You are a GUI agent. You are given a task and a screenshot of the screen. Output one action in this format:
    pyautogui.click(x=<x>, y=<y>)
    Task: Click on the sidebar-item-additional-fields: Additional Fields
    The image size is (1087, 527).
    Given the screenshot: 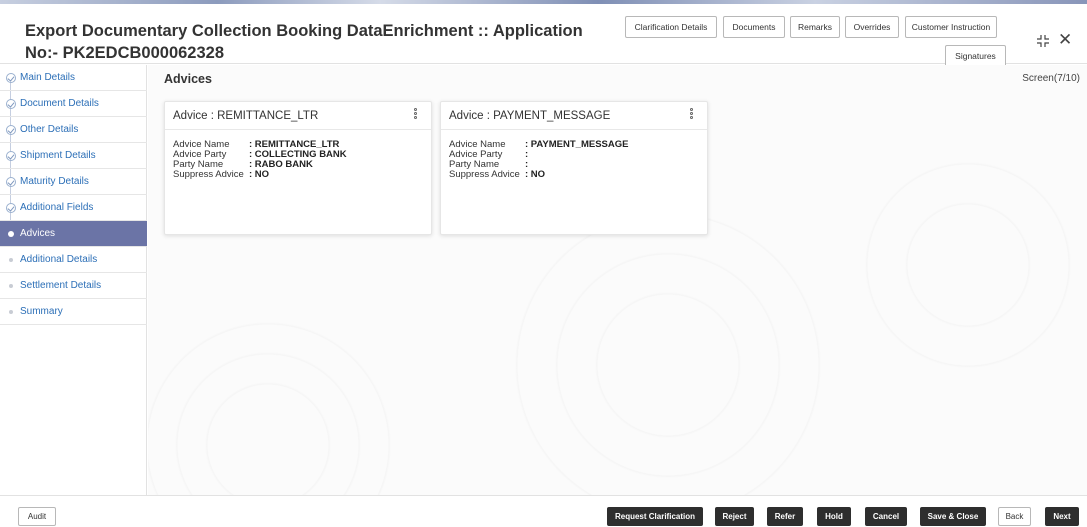 What is the action you would take?
    pyautogui.click(x=73, y=208)
    